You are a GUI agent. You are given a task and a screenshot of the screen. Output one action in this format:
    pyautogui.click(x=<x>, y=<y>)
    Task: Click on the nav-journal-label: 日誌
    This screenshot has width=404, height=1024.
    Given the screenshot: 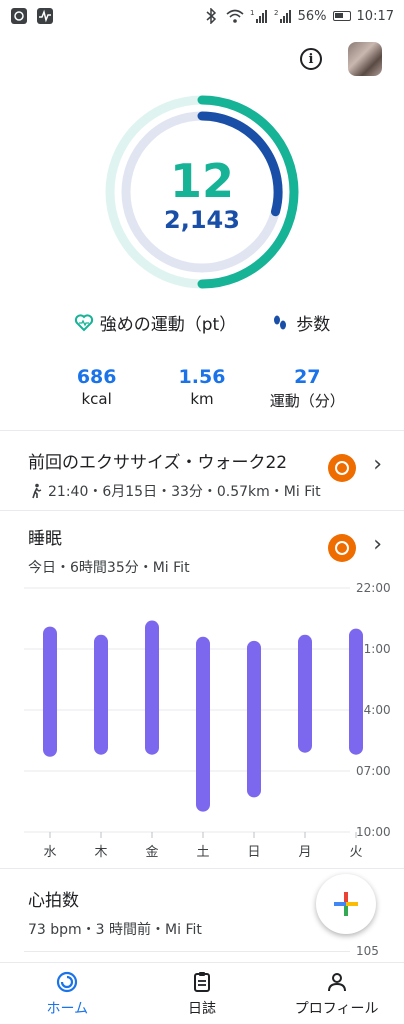 What is the action you would take?
    pyautogui.click(x=201, y=1008)
    